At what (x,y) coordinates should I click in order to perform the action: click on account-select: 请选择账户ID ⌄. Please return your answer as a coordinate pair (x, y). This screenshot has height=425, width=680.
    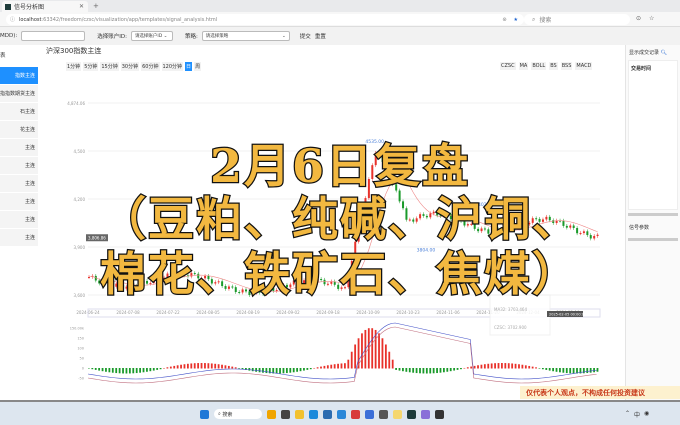
    Looking at the image, I should click on (151, 36).